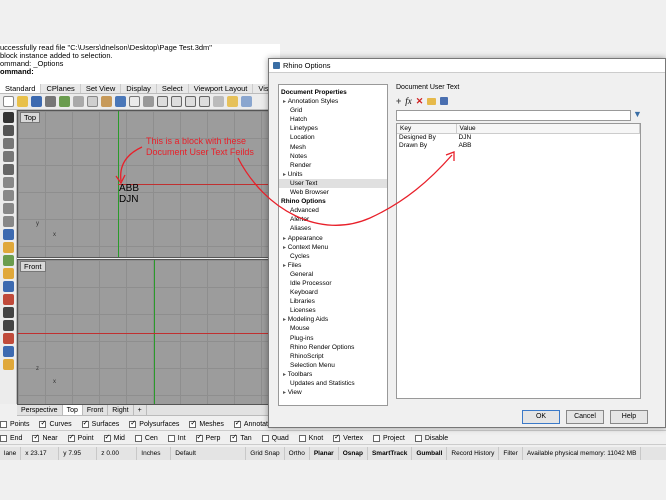 The width and height of the screenshot is (666, 500). Describe the element at coordinates (467, 66) in the screenshot. I see `dialog-title-bar: Rhino Options` at that location.